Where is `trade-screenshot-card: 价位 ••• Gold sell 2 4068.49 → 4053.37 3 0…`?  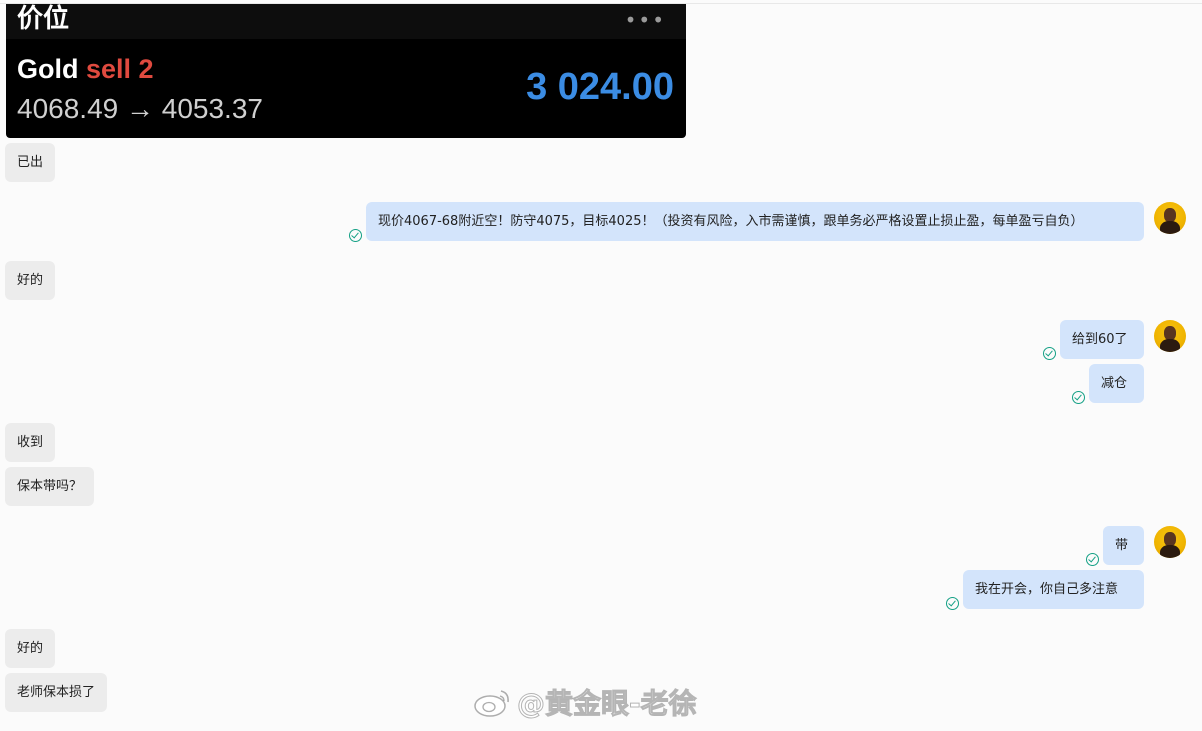
trade-screenshot-card: 价位 ••• Gold sell 2 4068.49 → 4053.37 3 0… is located at coordinates (346, 71).